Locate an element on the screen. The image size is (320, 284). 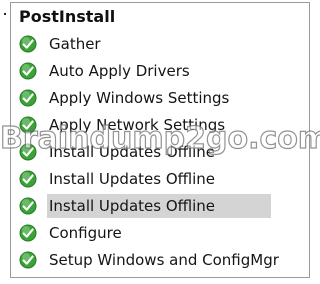
step-item: Gather is located at coordinates (162, 43).